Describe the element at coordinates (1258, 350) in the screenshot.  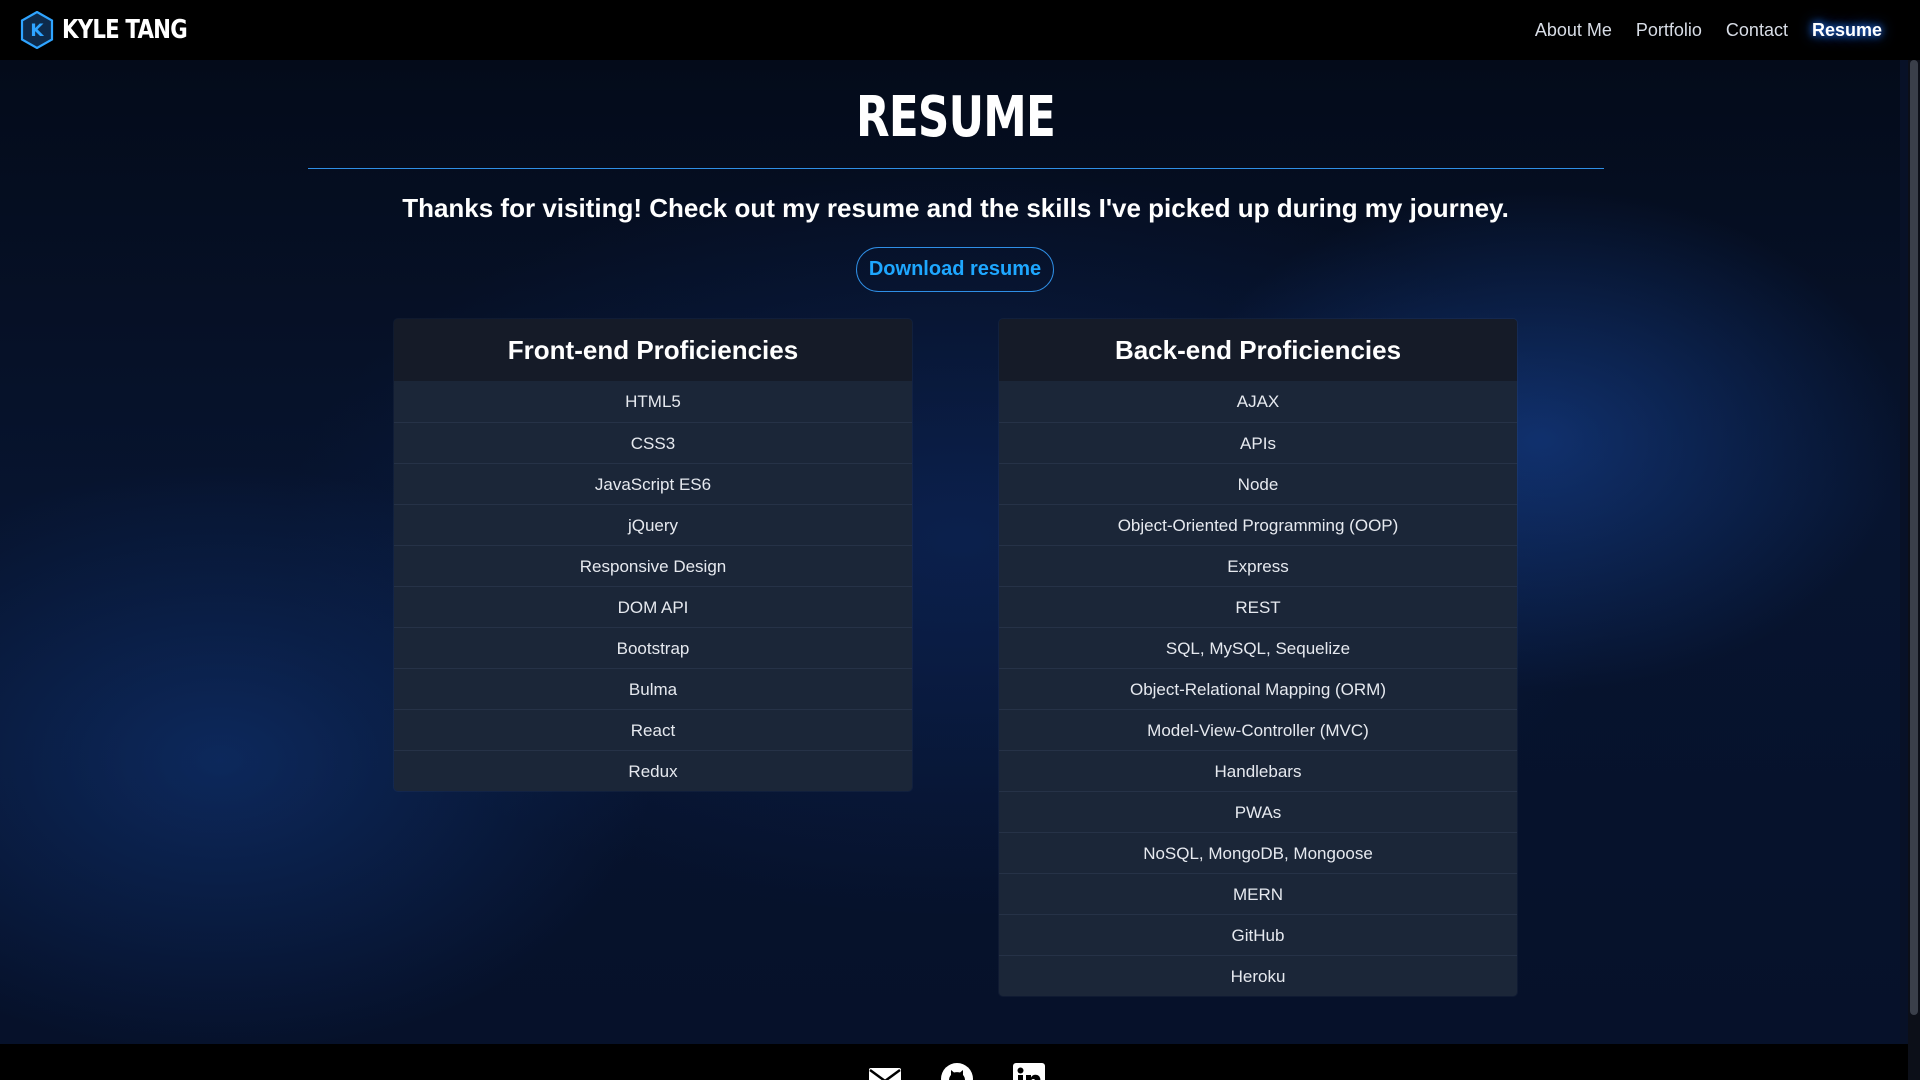
I see `card-title: Back-end Proficiencies` at that location.